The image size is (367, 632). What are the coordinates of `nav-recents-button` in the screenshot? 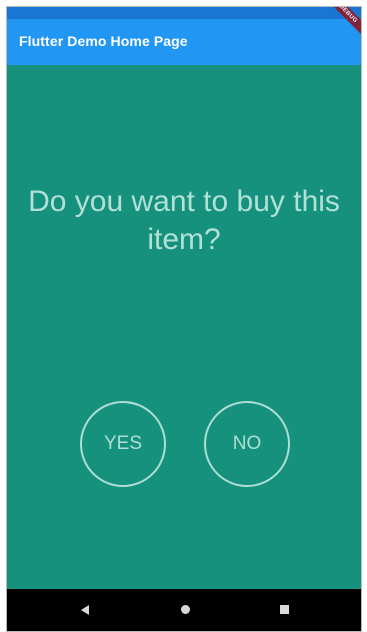 It's located at (285, 610).